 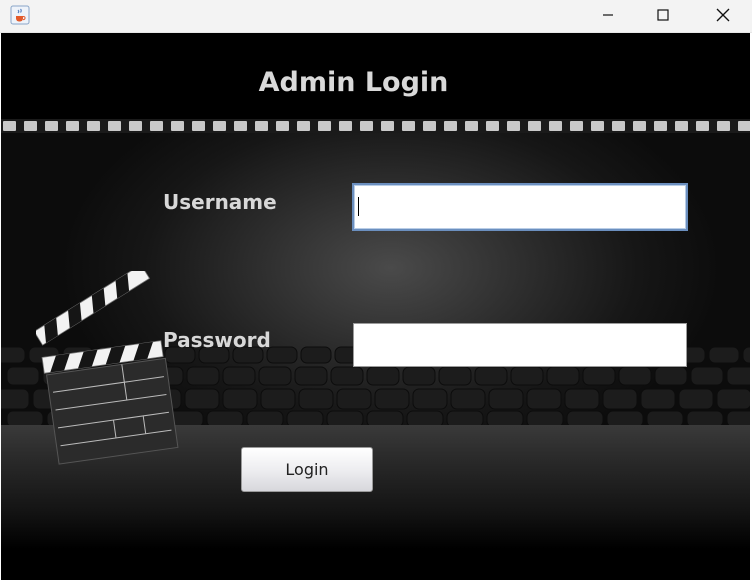 I want to click on window-titlebar, so click(x=376, y=16).